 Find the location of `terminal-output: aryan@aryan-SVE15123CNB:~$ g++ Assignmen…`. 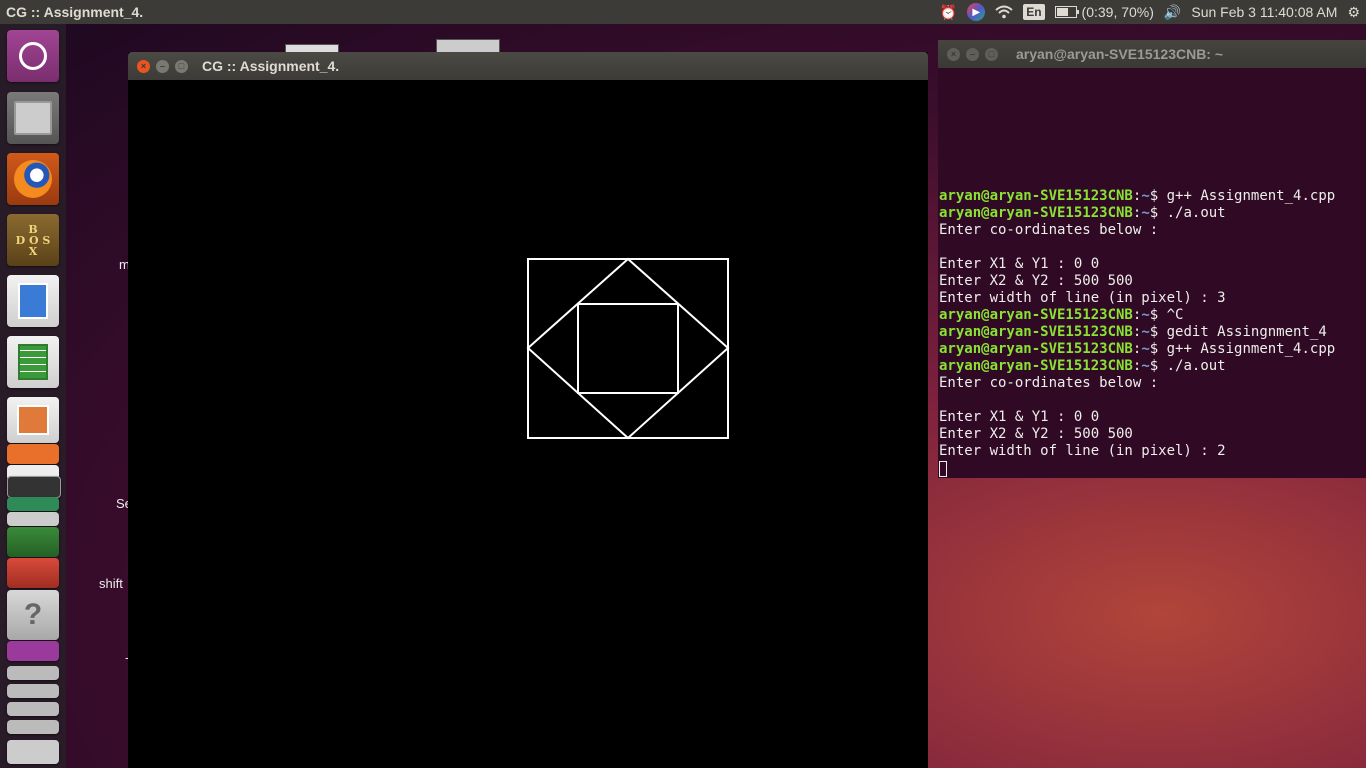

terminal-output: aryan@aryan-SVE15123CNB:~$ g++ Assignmen… is located at coordinates (1137, 332).